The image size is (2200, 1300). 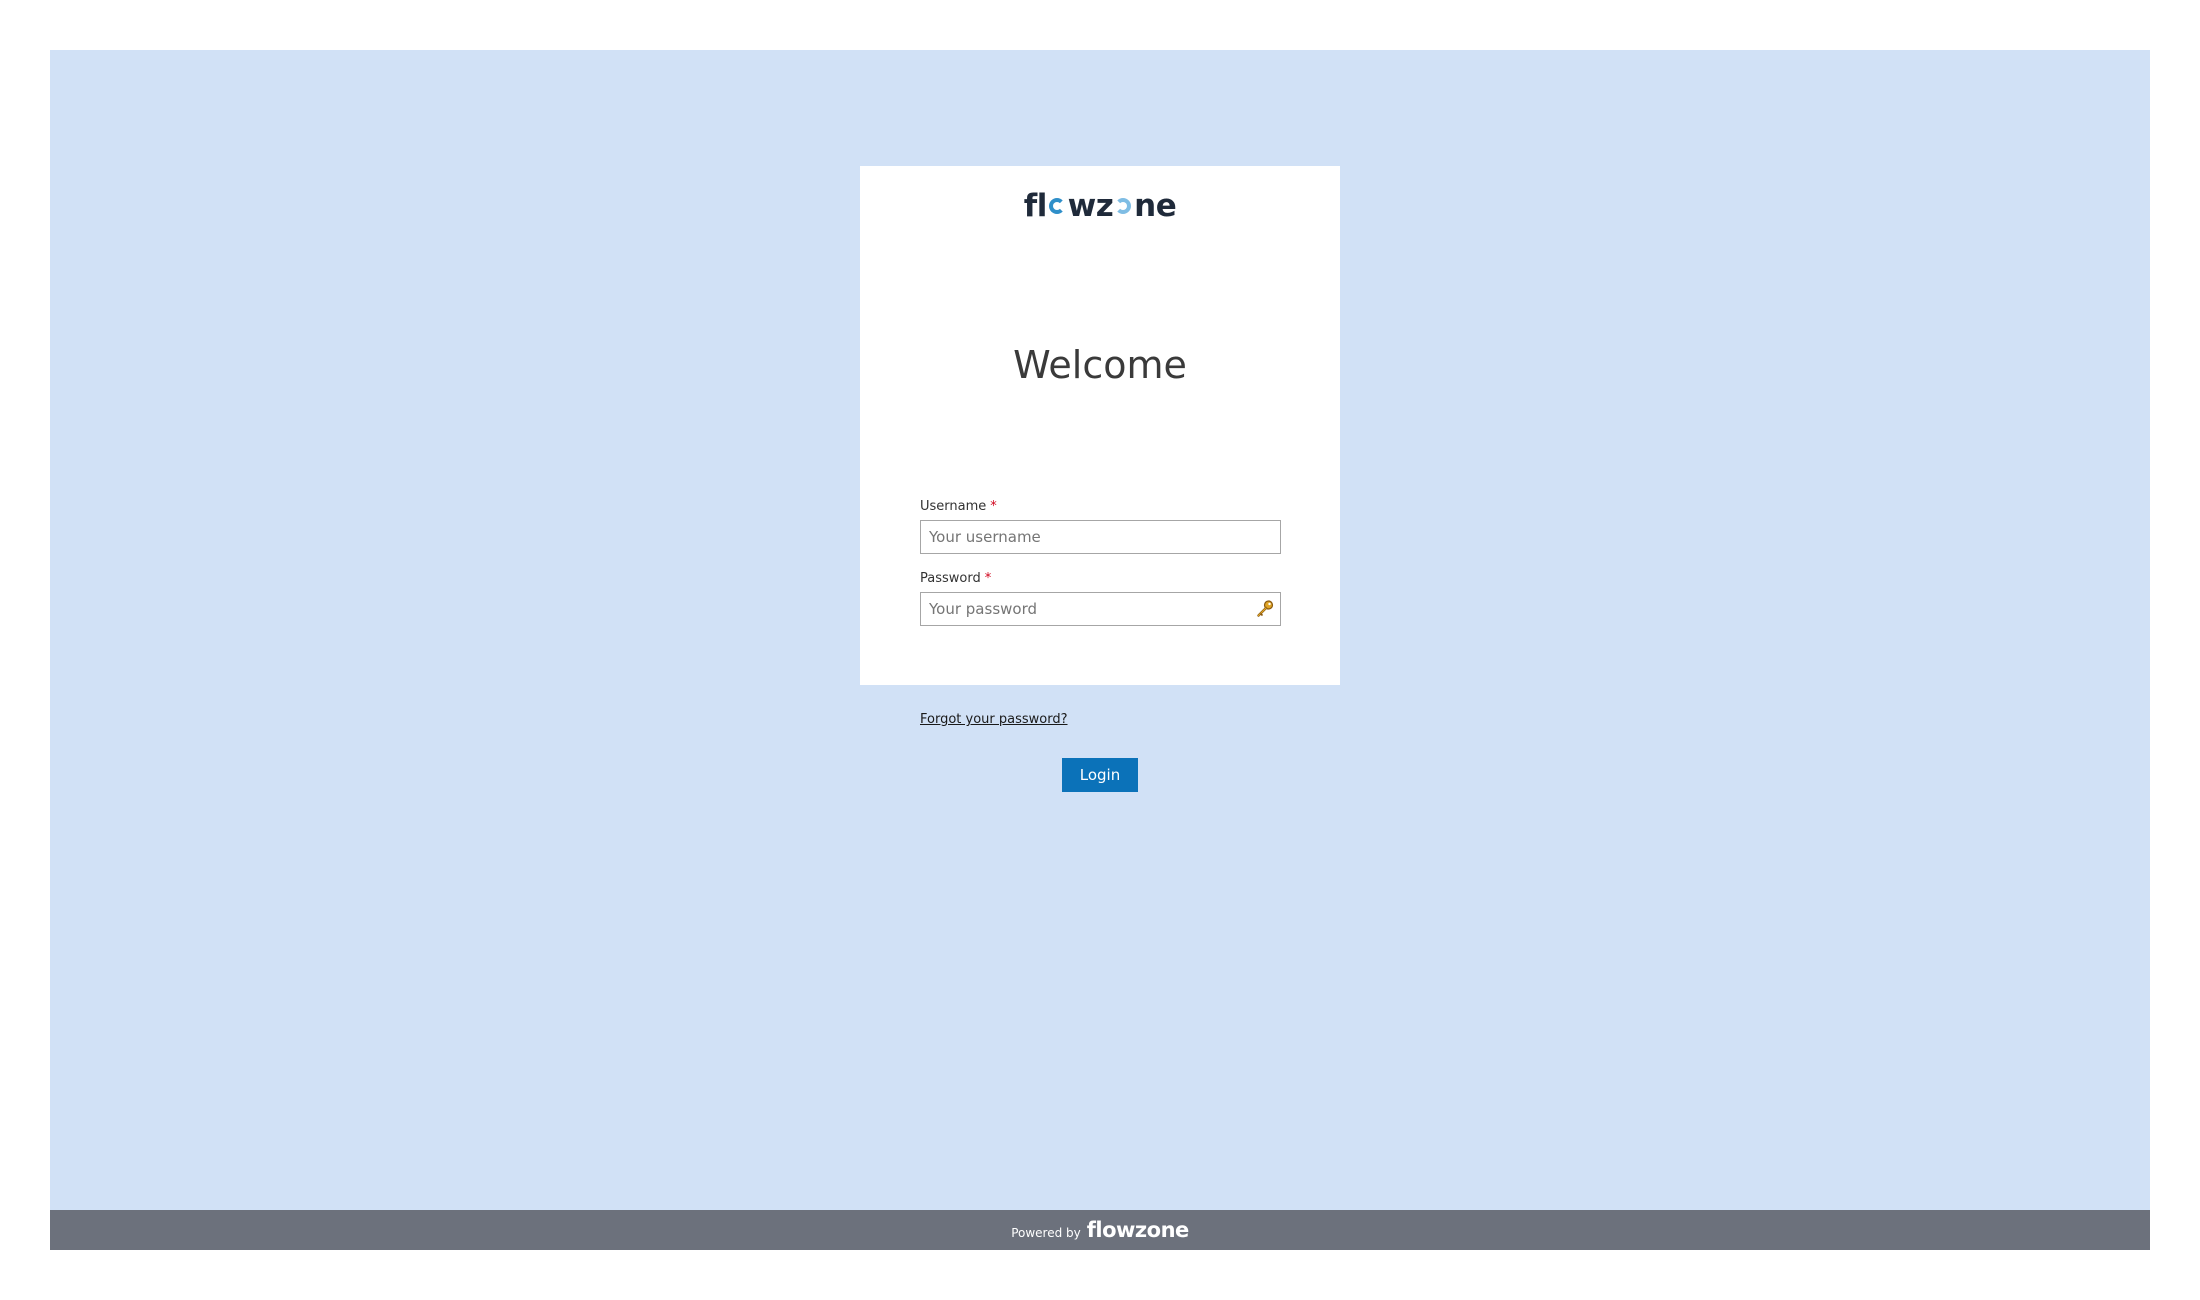 What do you see at coordinates (1090, 206) in the screenshot?
I see `logo-text-part: wz` at bounding box center [1090, 206].